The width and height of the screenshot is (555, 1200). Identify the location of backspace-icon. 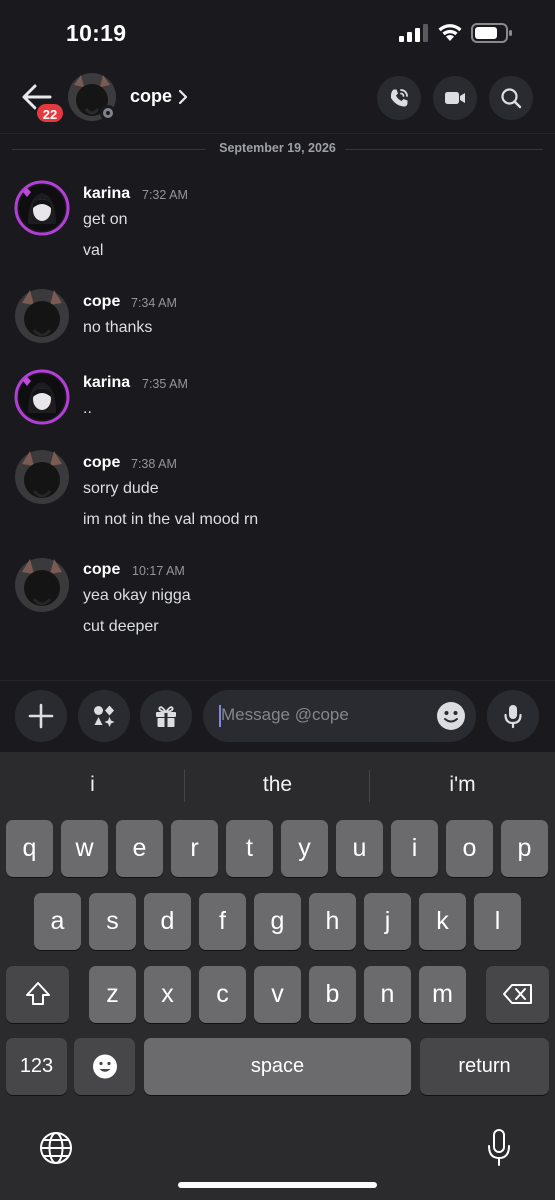
(517, 994).